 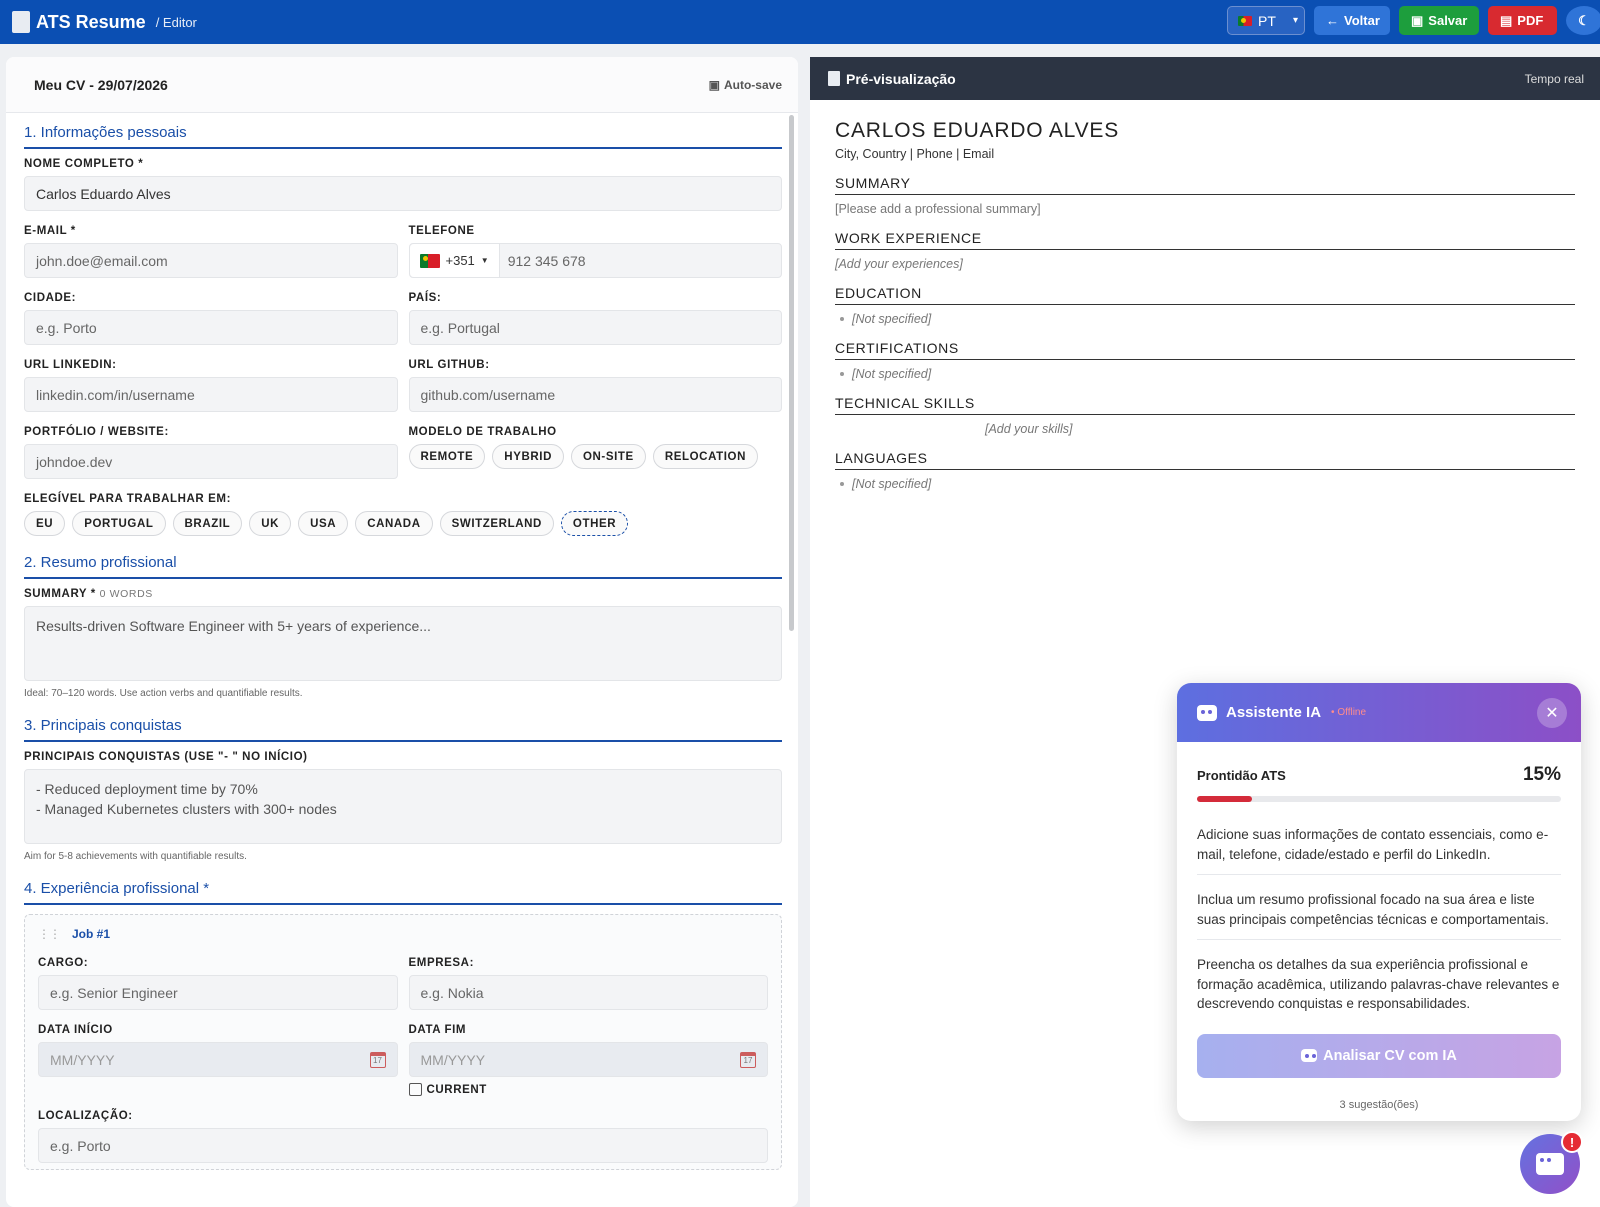 I want to click on chip-usa: USA, so click(x=323, y=523).